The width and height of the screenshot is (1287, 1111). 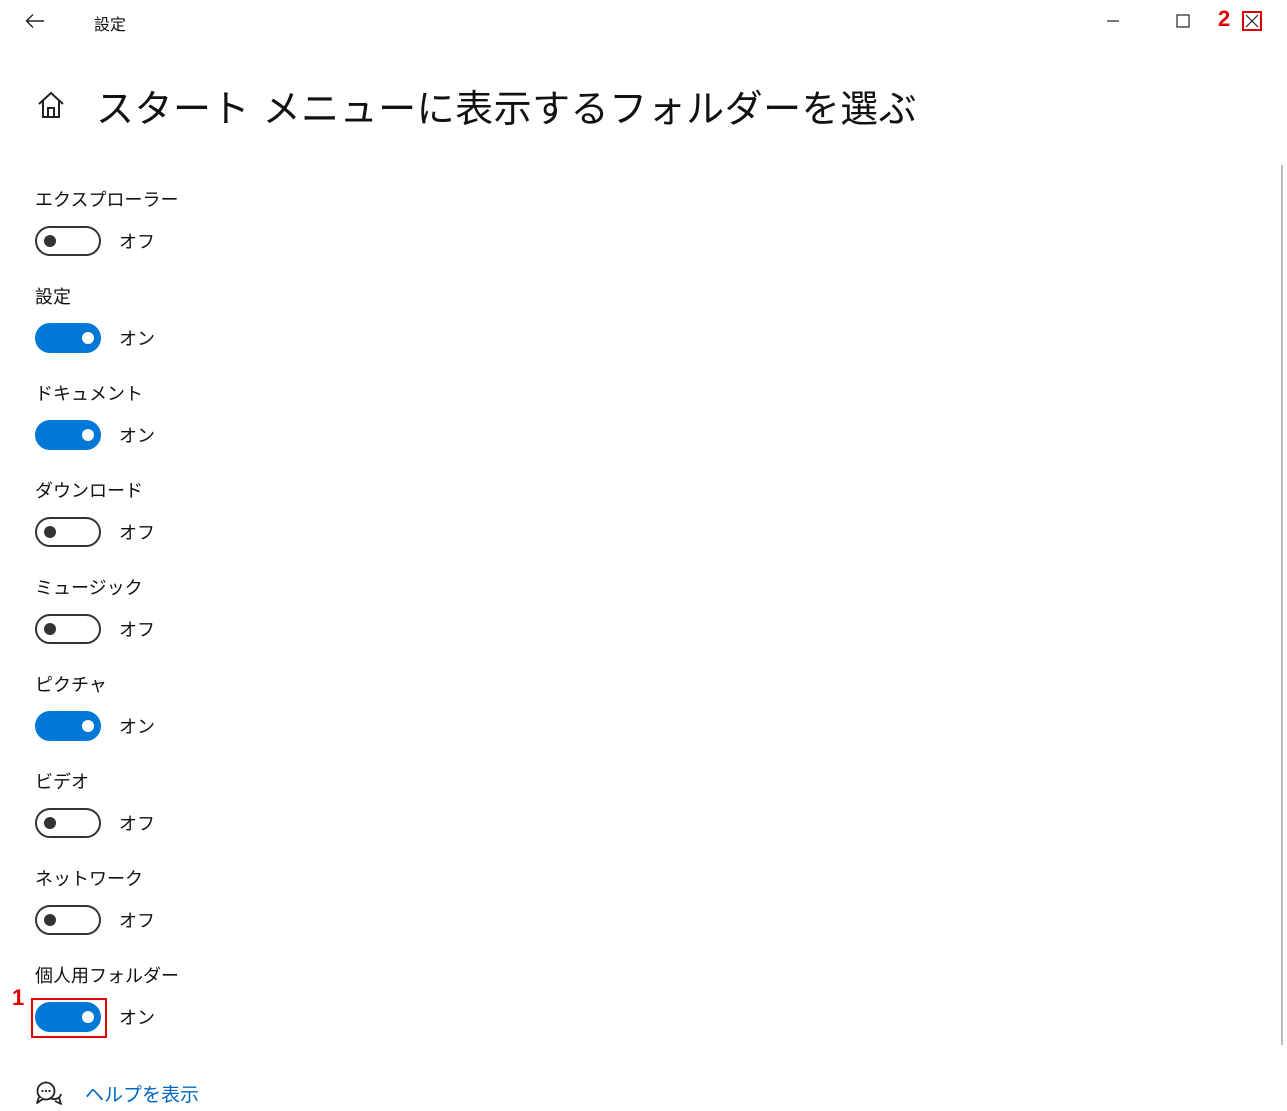 What do you see at coordinates (68, 726) in the screenshot?
I see `toggle-pictures` at bounding box center [68, 726].